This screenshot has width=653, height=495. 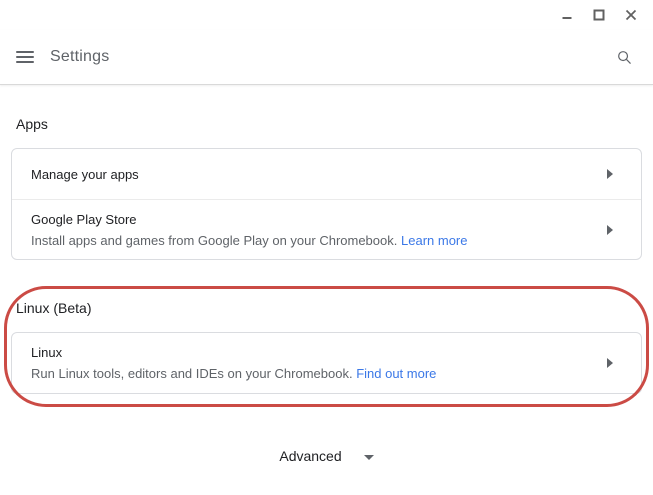 What do you see at coordinates (326, 174) in the screenshot?
I see `row-manage-your-apps: Manage your apps` at bounding box center [326, 174].